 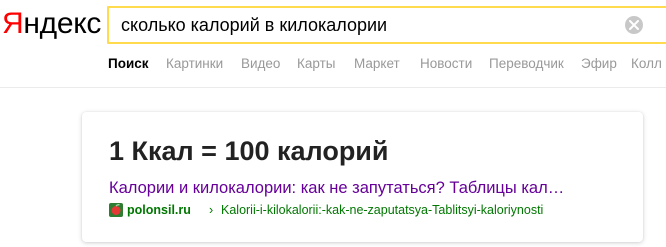 What do you see at coordinates (646, 64) in the screenshot?
I see `tab-collections: Колл` at bounding box center [646, 64].